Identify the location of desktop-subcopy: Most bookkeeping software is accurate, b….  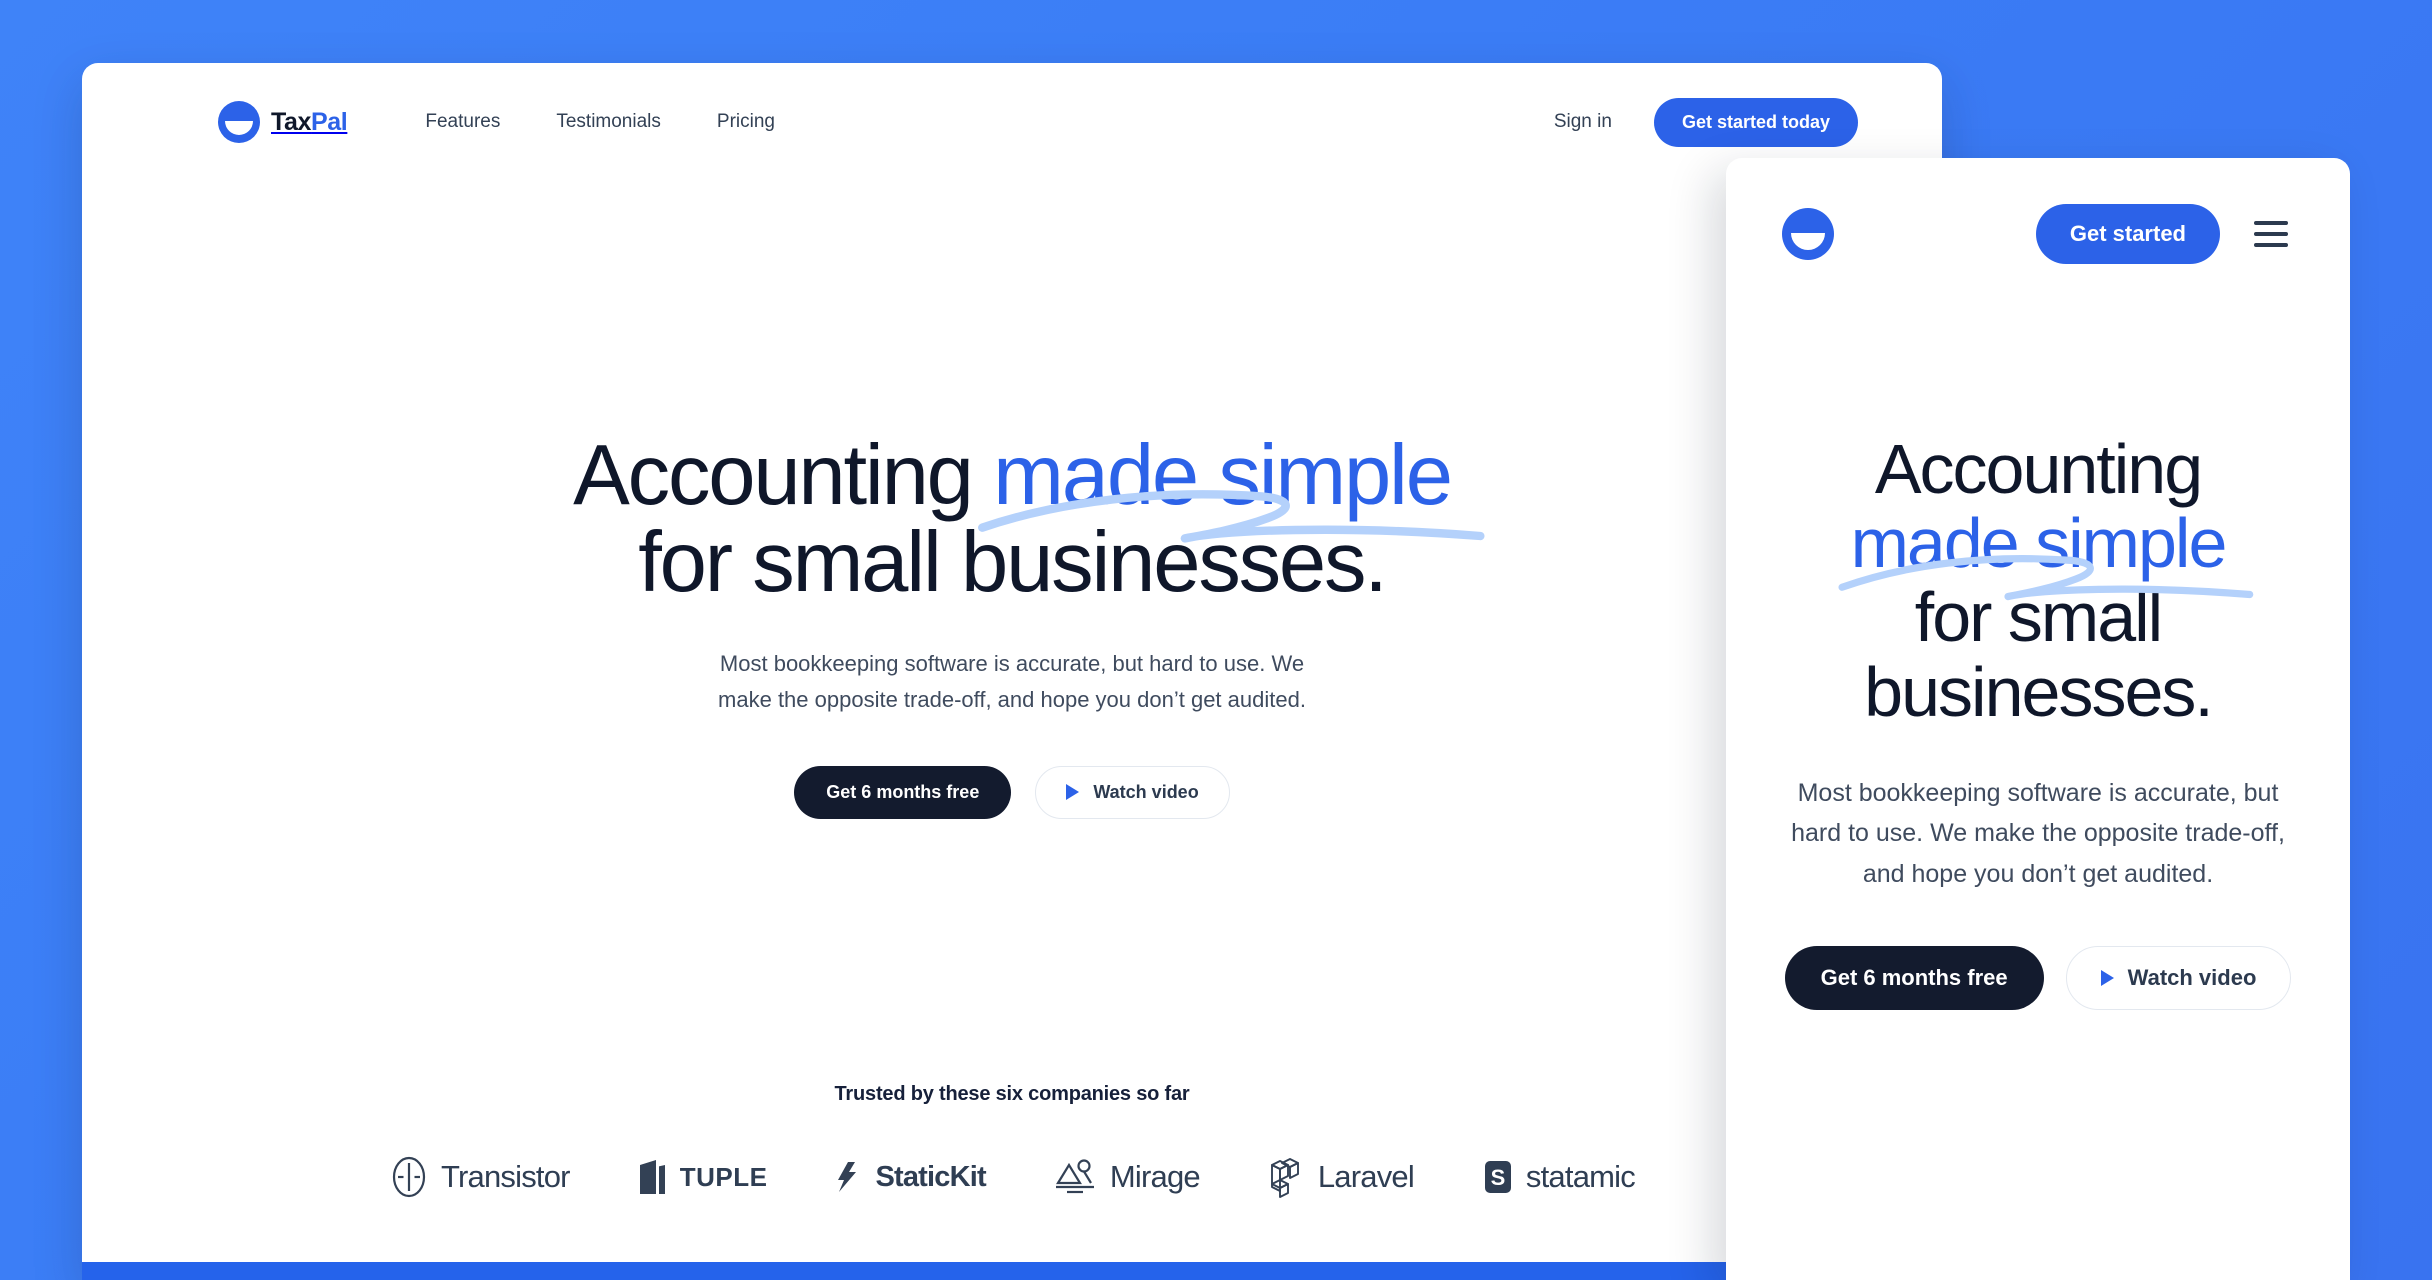
(1012, 681).